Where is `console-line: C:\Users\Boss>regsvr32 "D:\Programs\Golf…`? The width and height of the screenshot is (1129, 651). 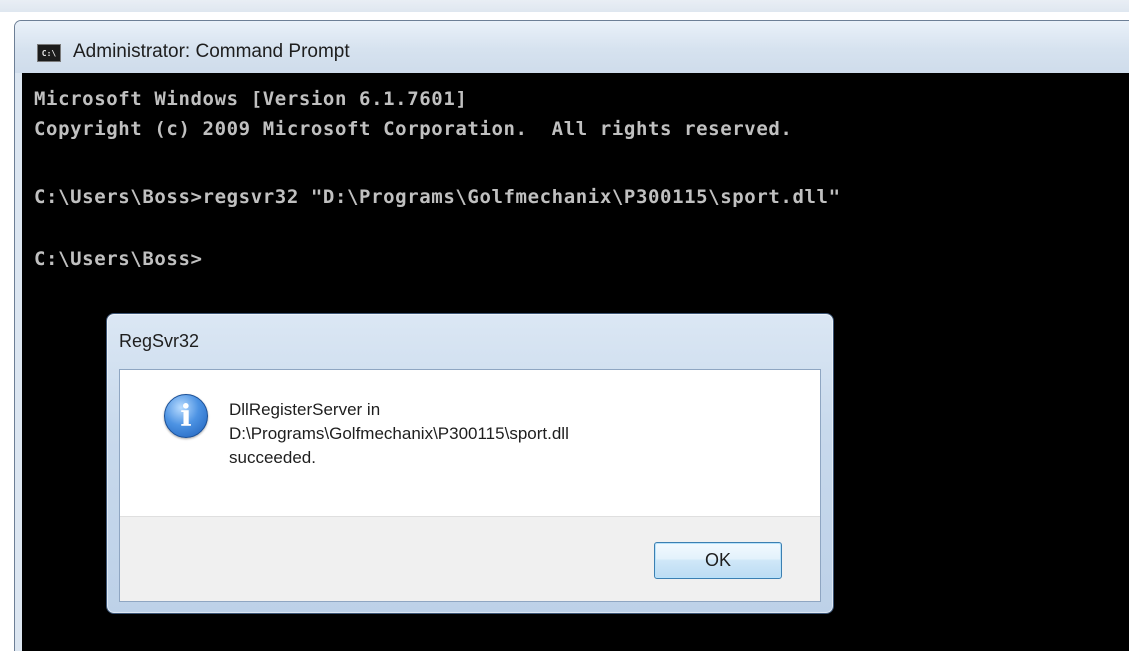
console-line: C:\Users\Boss>regsvr32 "D:\Programs\Golf… is located at coordinates (437, 197).